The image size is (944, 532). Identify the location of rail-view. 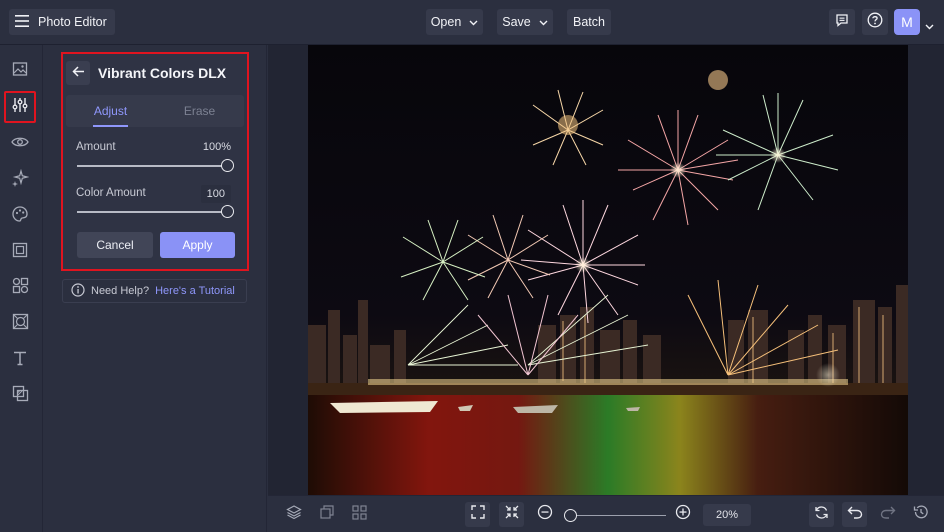
(20, 144).